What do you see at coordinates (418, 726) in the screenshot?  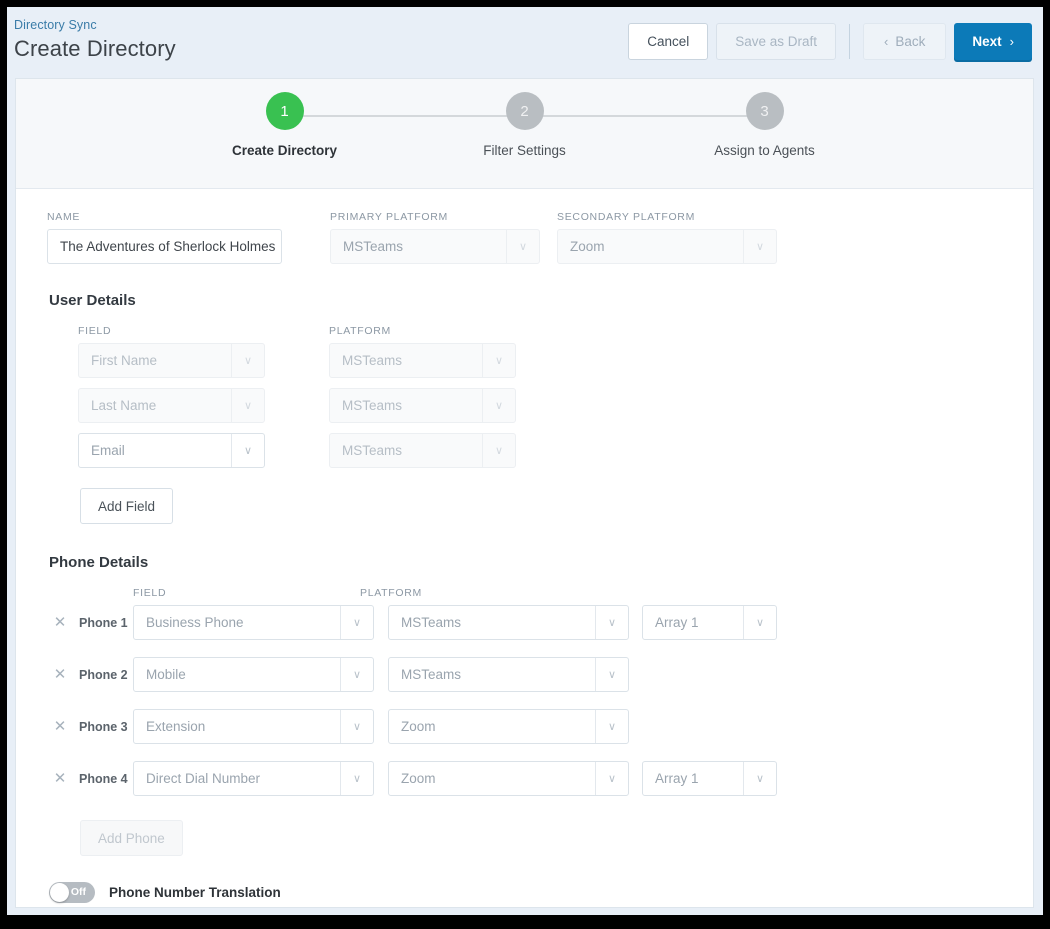 I see `phone-platform-value-3: Zoom` at bounding box center [418, 726].